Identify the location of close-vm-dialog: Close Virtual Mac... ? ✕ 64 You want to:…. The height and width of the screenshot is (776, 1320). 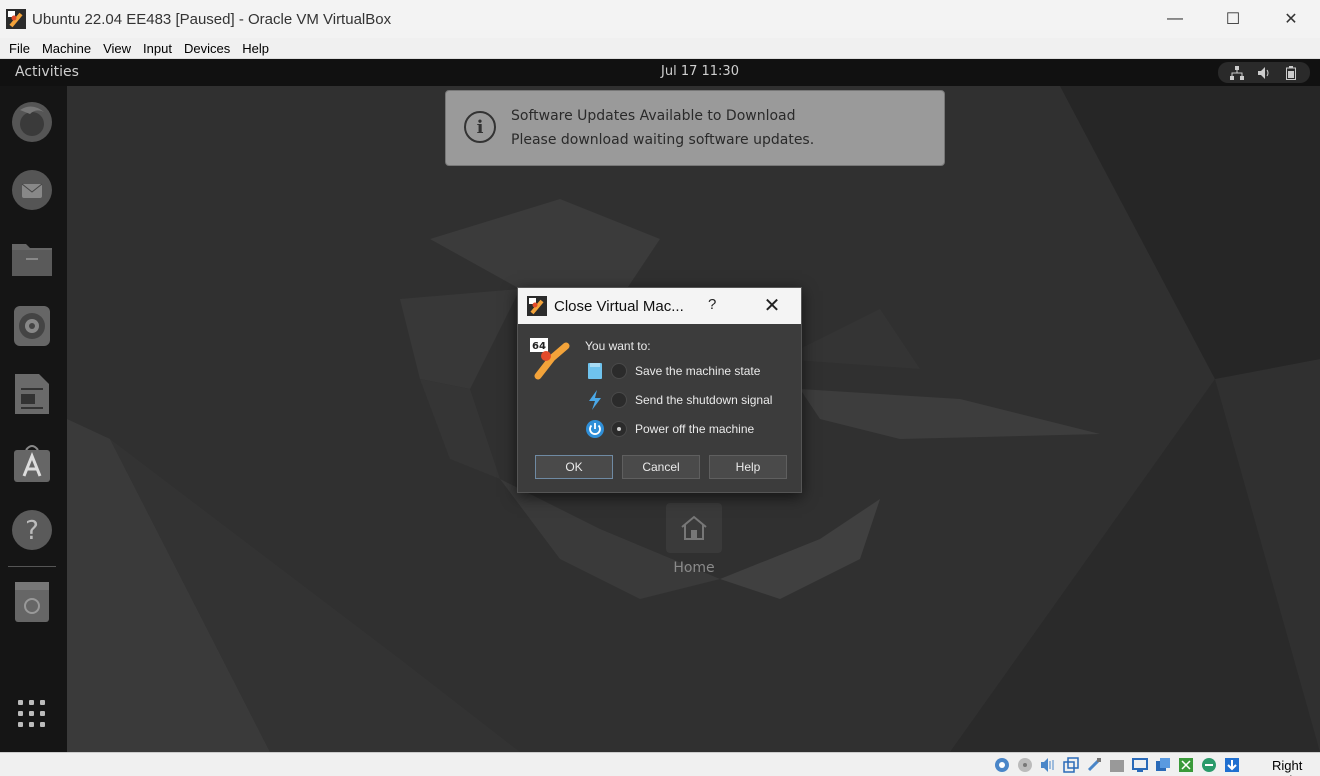
(659, 390).